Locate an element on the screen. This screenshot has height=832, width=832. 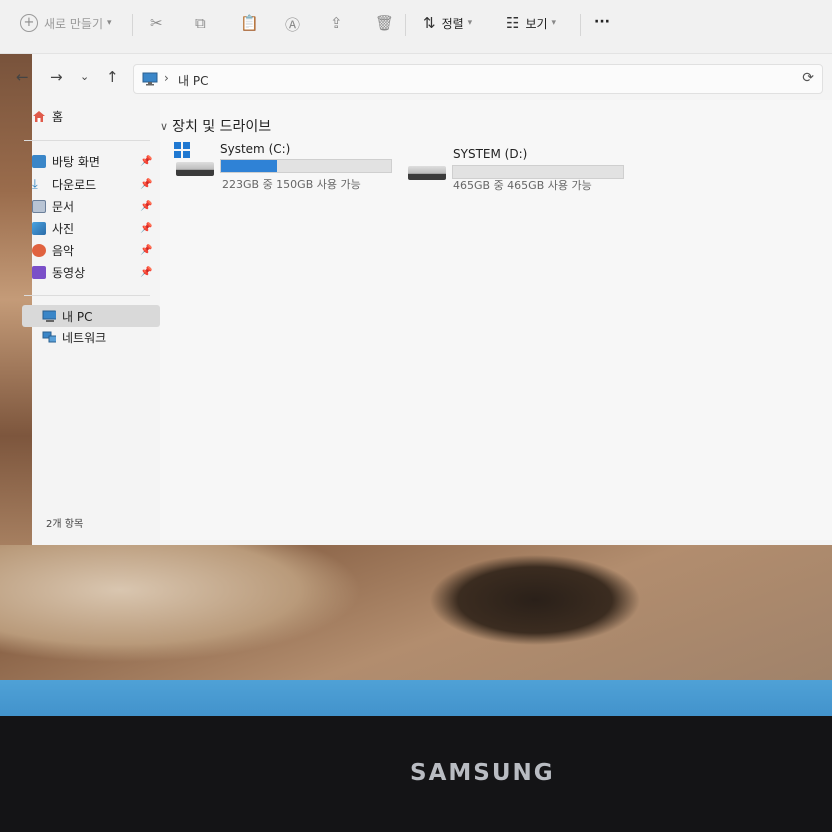
rename-button: Ⓐ is located at coordinates (292, 24).